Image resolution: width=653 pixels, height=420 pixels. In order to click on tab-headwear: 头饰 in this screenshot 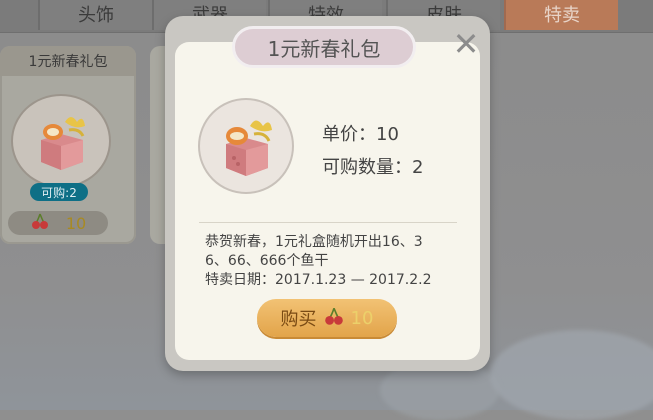, I will do `click(95, 15)`.